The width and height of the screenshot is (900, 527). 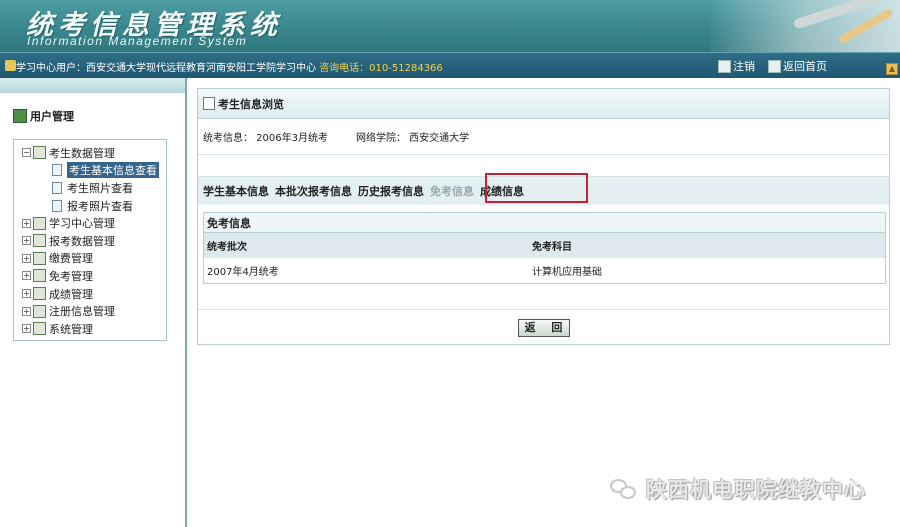 I want to click on app-subtitle: Information Management System, so click(x=137, y=41).